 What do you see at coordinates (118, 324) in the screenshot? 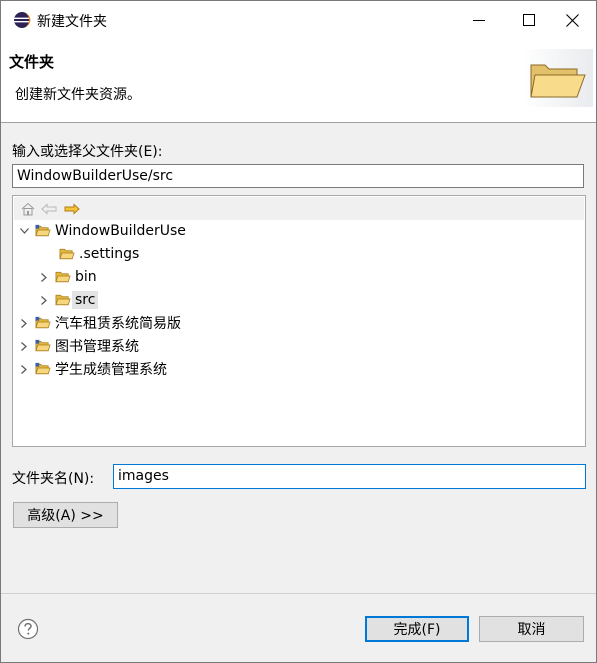
I see `tree-item-label: 汽车租赁系统简易版` at bounding box center [118, 324].